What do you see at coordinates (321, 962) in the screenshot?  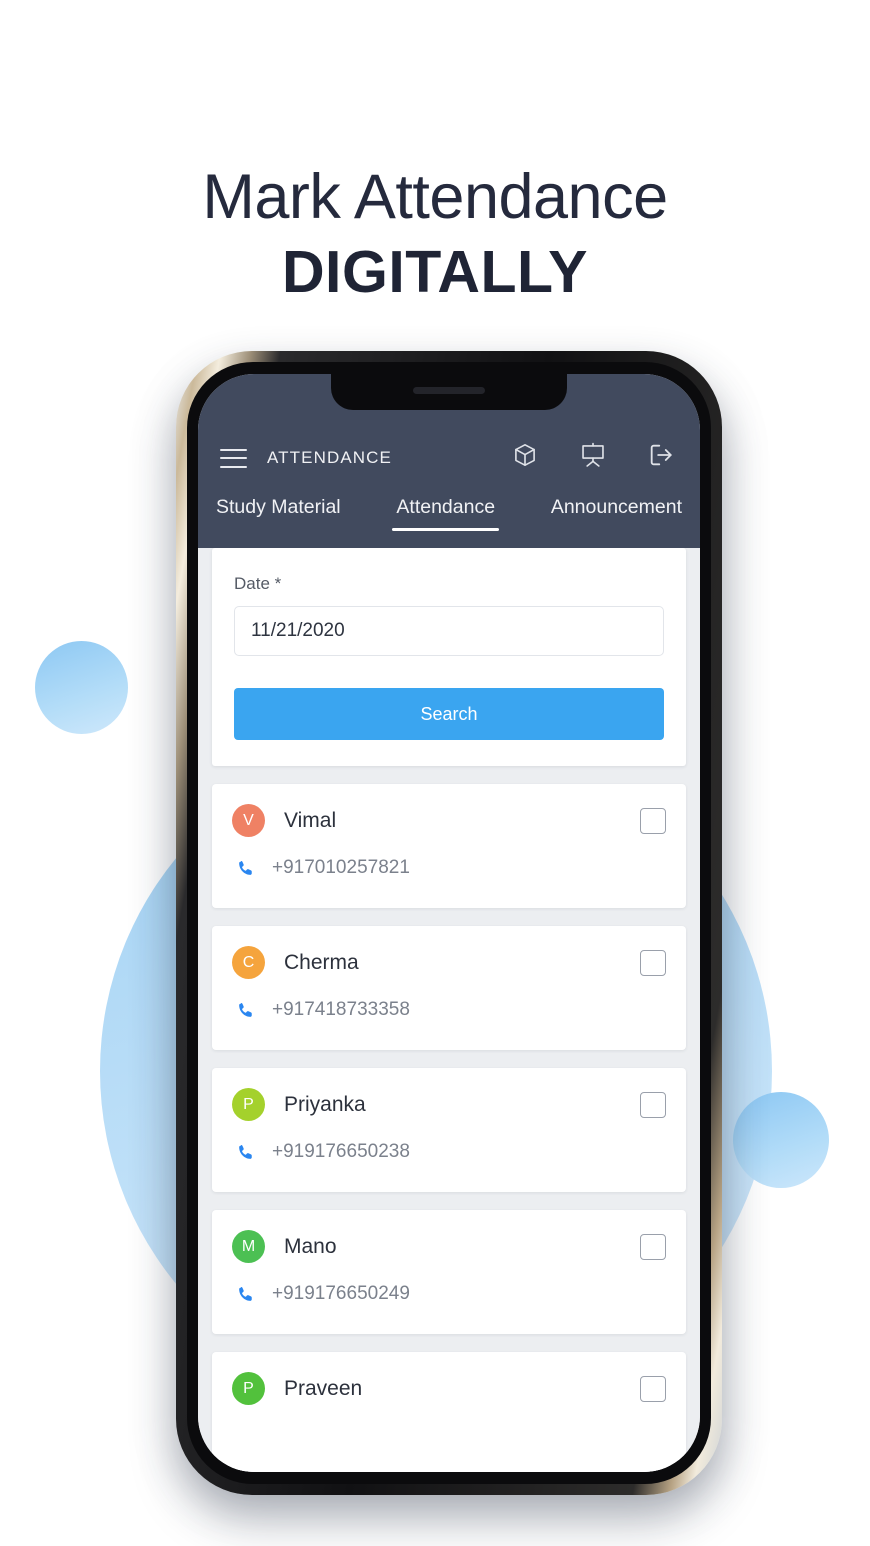 I see `student-name: Cherma` at bounding box center [321, 962].